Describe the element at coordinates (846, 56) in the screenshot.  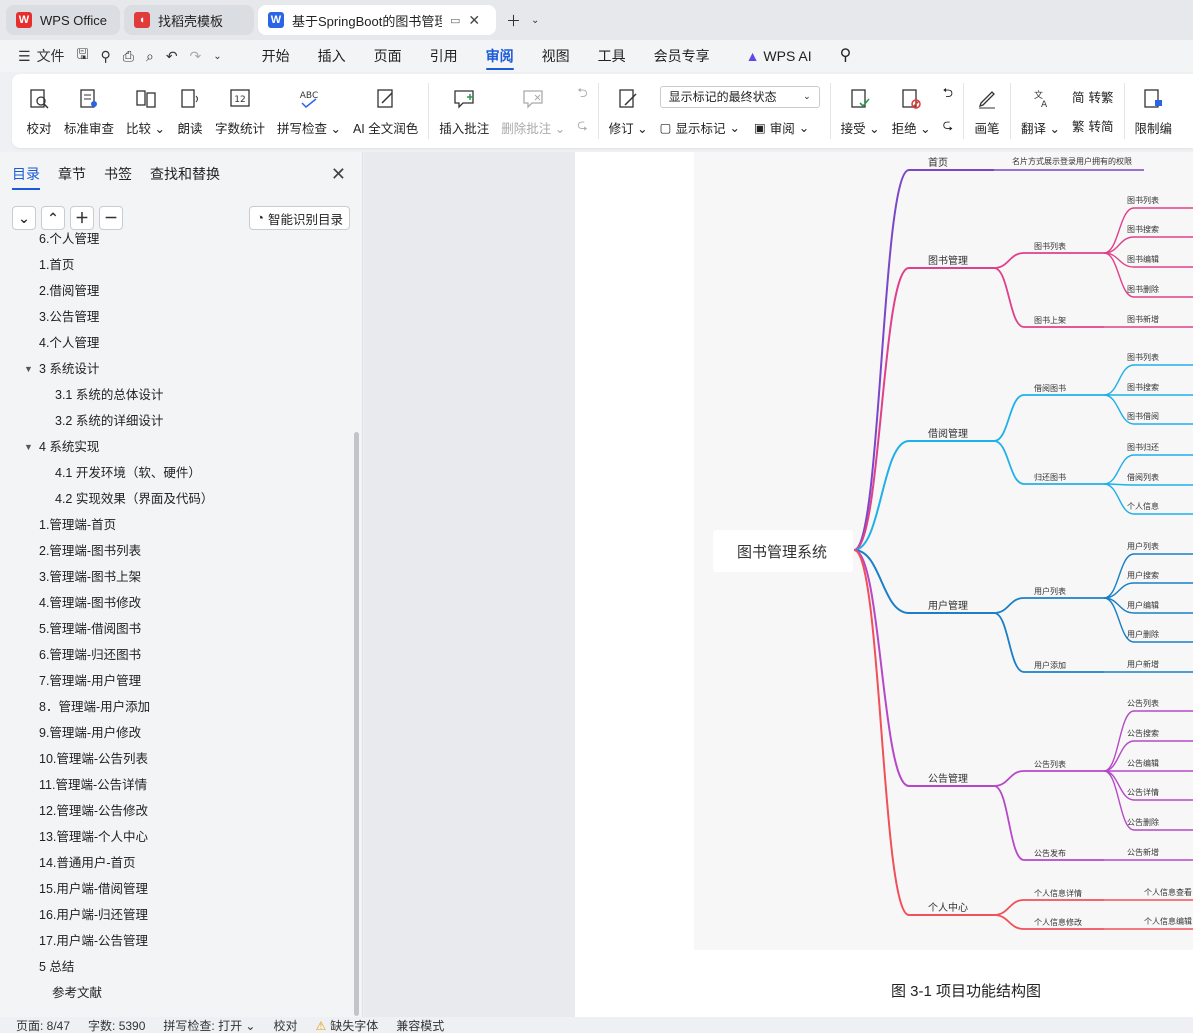
I see `search-icon: ⚲` at that location.